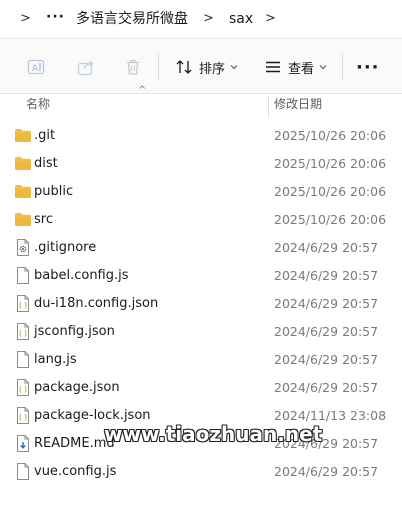 The height and width of the screenshot is (517, 402). I want to click on file-name: du-i18n.config.json, so click(96, 303).